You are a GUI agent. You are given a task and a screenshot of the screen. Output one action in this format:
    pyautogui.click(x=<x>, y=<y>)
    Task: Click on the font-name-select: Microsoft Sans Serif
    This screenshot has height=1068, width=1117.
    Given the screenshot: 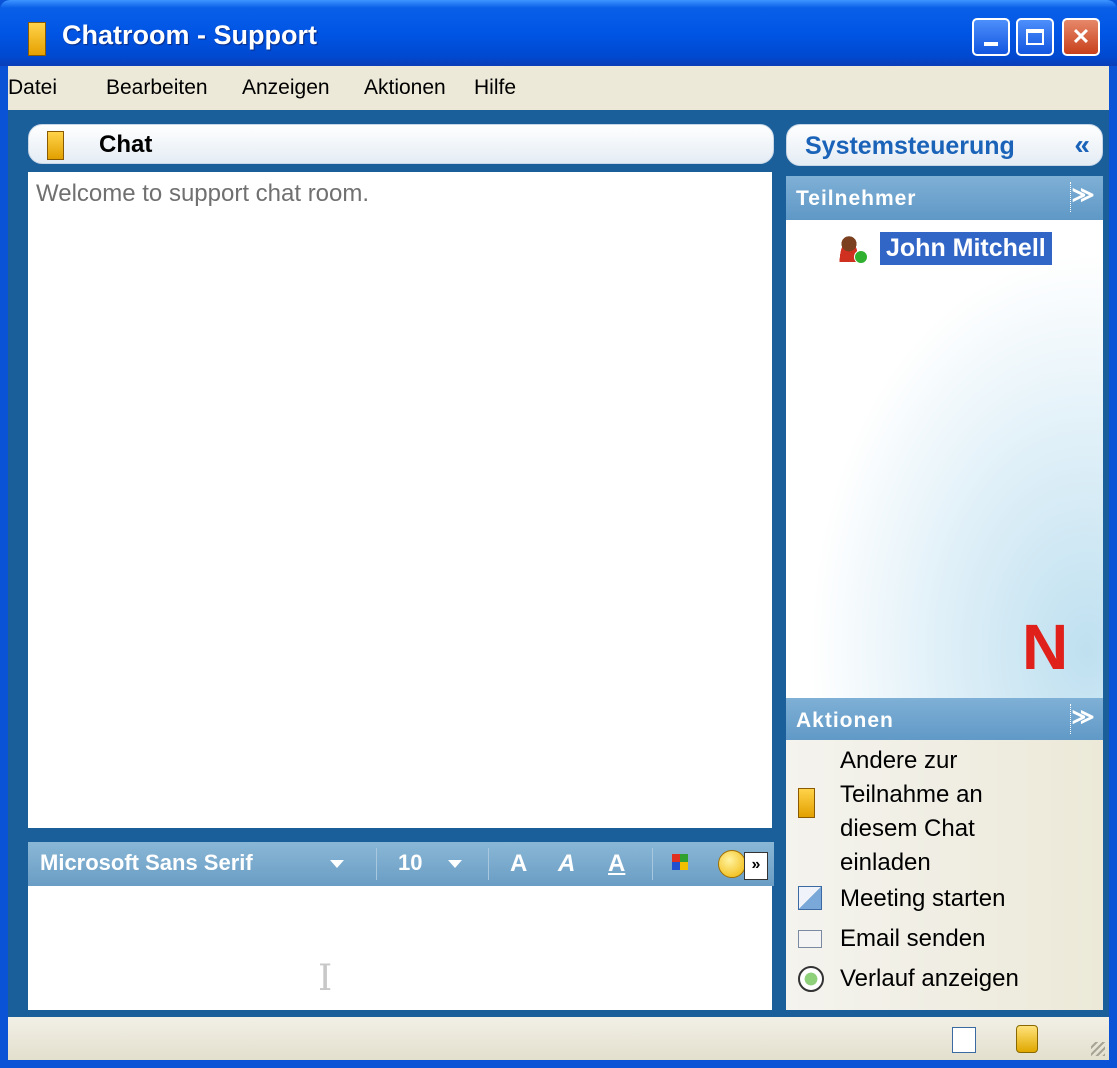 What is the action you would take?
    pyautogui.click(x=146, y=863)
    